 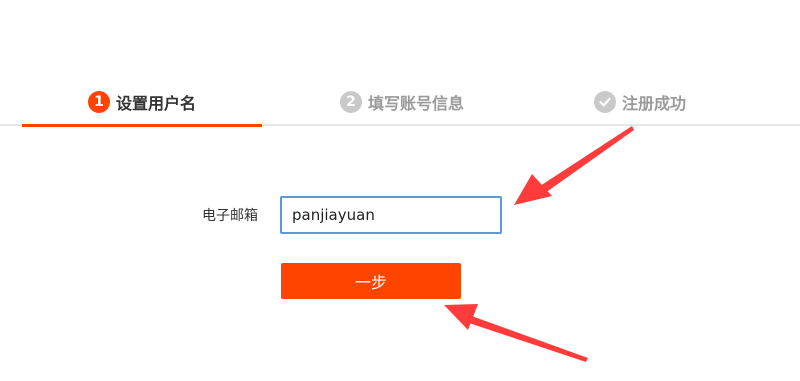 I want to click on step-label: 填写账号信息, so click(x=415, y=103).